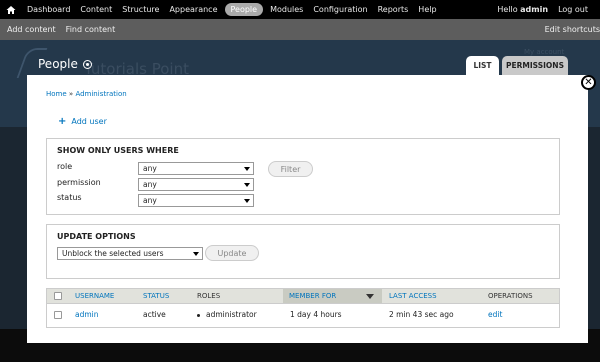  I want to click on overlay-title: People, so click(65, 64).